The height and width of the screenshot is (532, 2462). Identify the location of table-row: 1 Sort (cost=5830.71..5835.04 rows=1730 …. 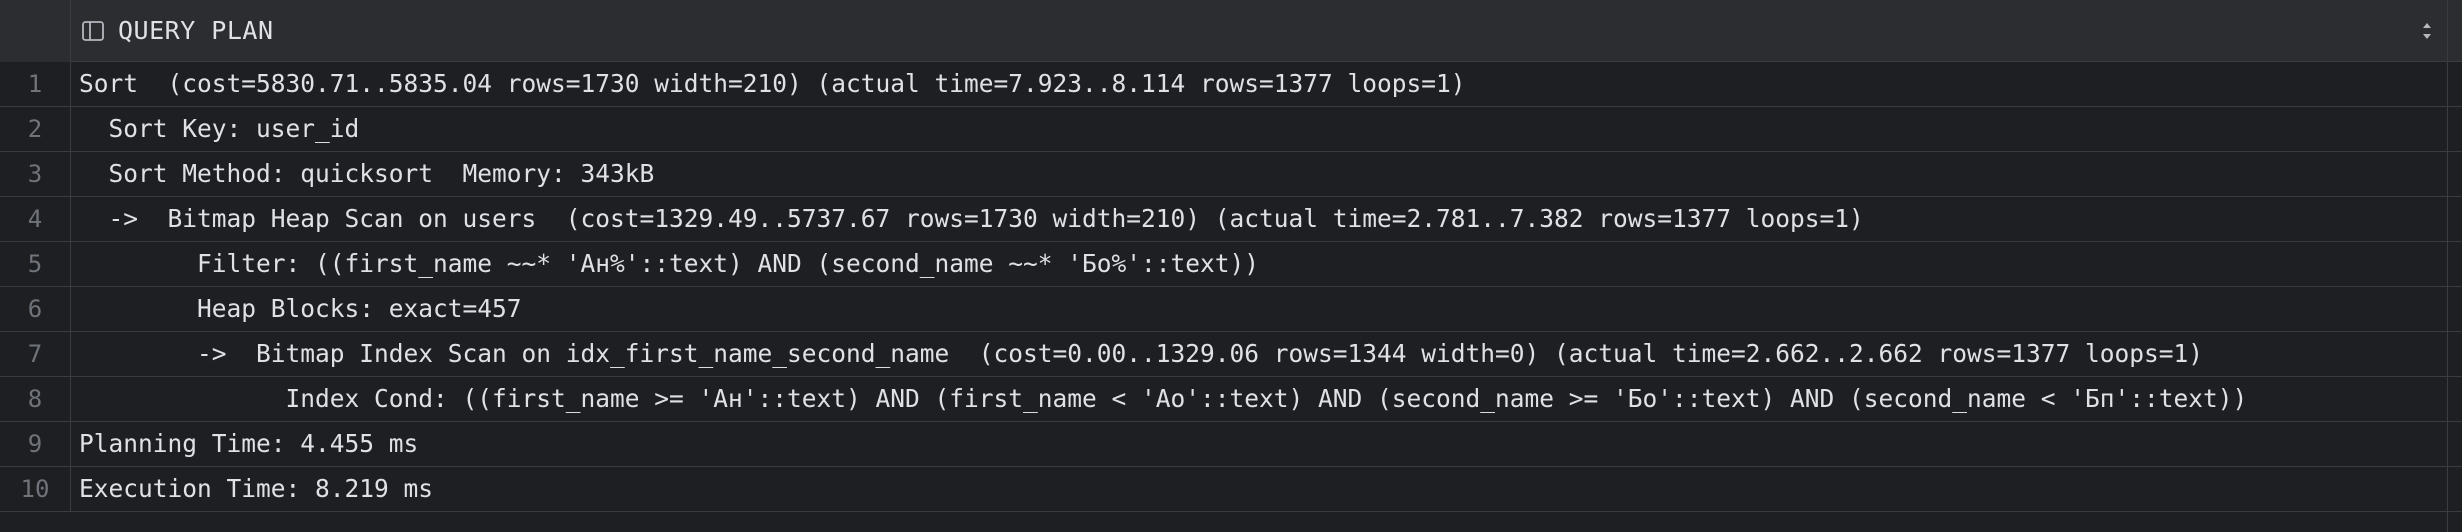
(1231, 84).